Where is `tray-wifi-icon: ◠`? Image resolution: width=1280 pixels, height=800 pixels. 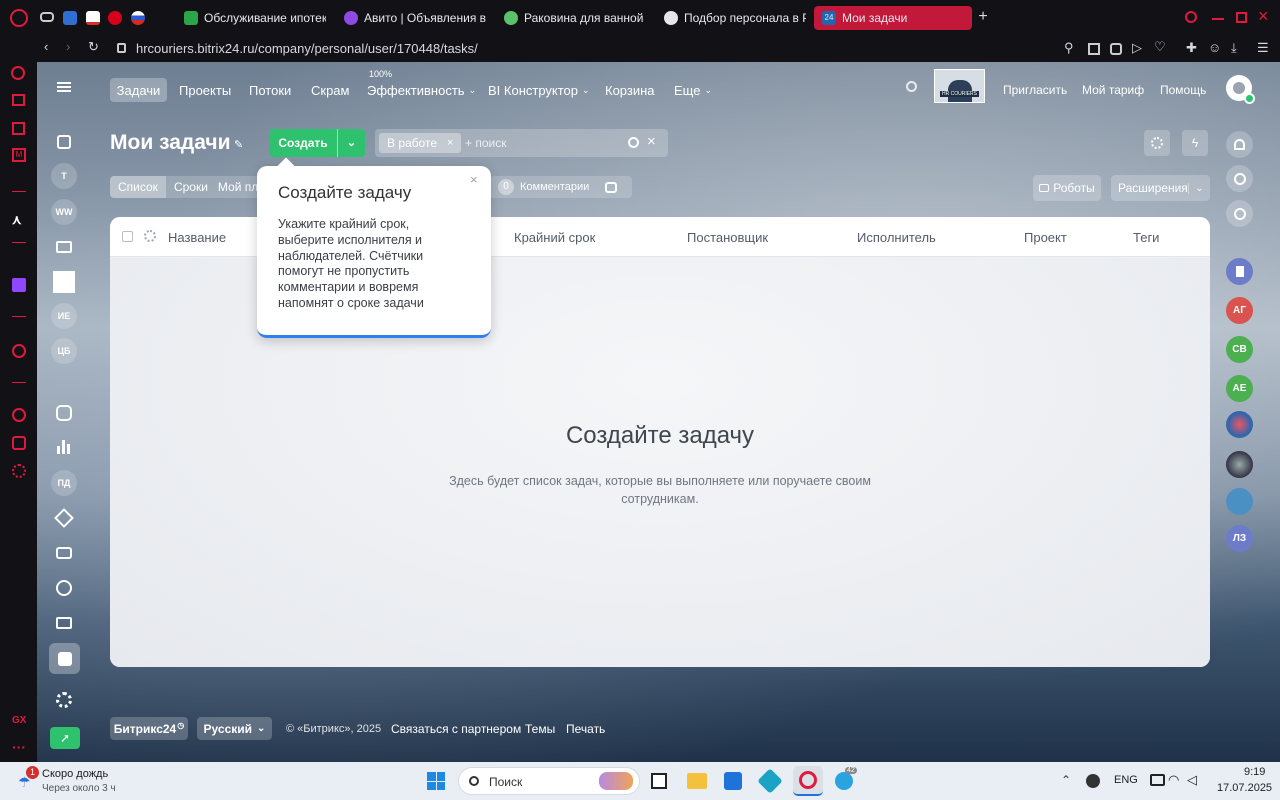
tray-wifi-icon: ◠ is located at coordinates (1173, 780).